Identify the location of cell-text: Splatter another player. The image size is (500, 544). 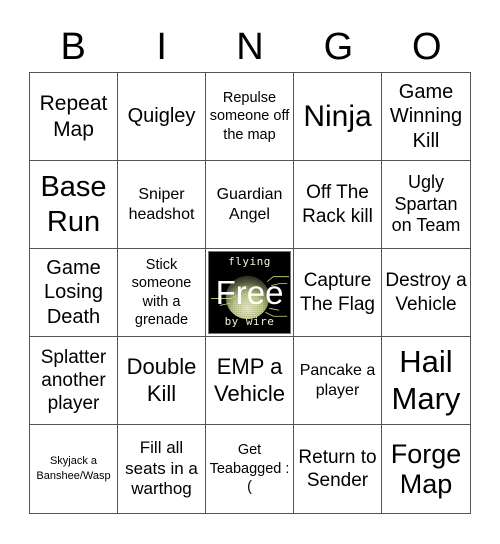
(73, 380).